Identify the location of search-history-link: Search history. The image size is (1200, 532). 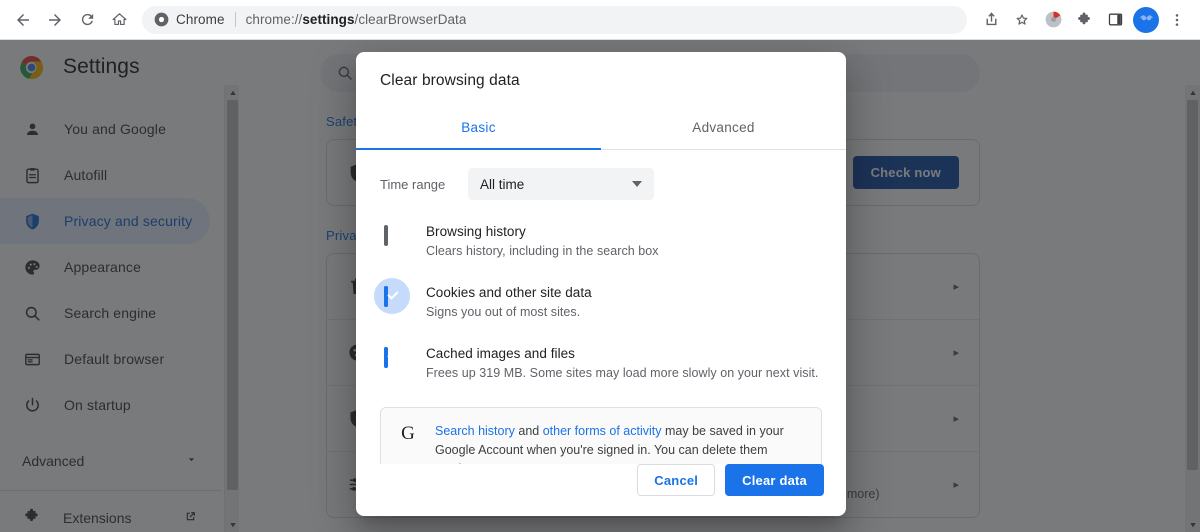
(475, 431).